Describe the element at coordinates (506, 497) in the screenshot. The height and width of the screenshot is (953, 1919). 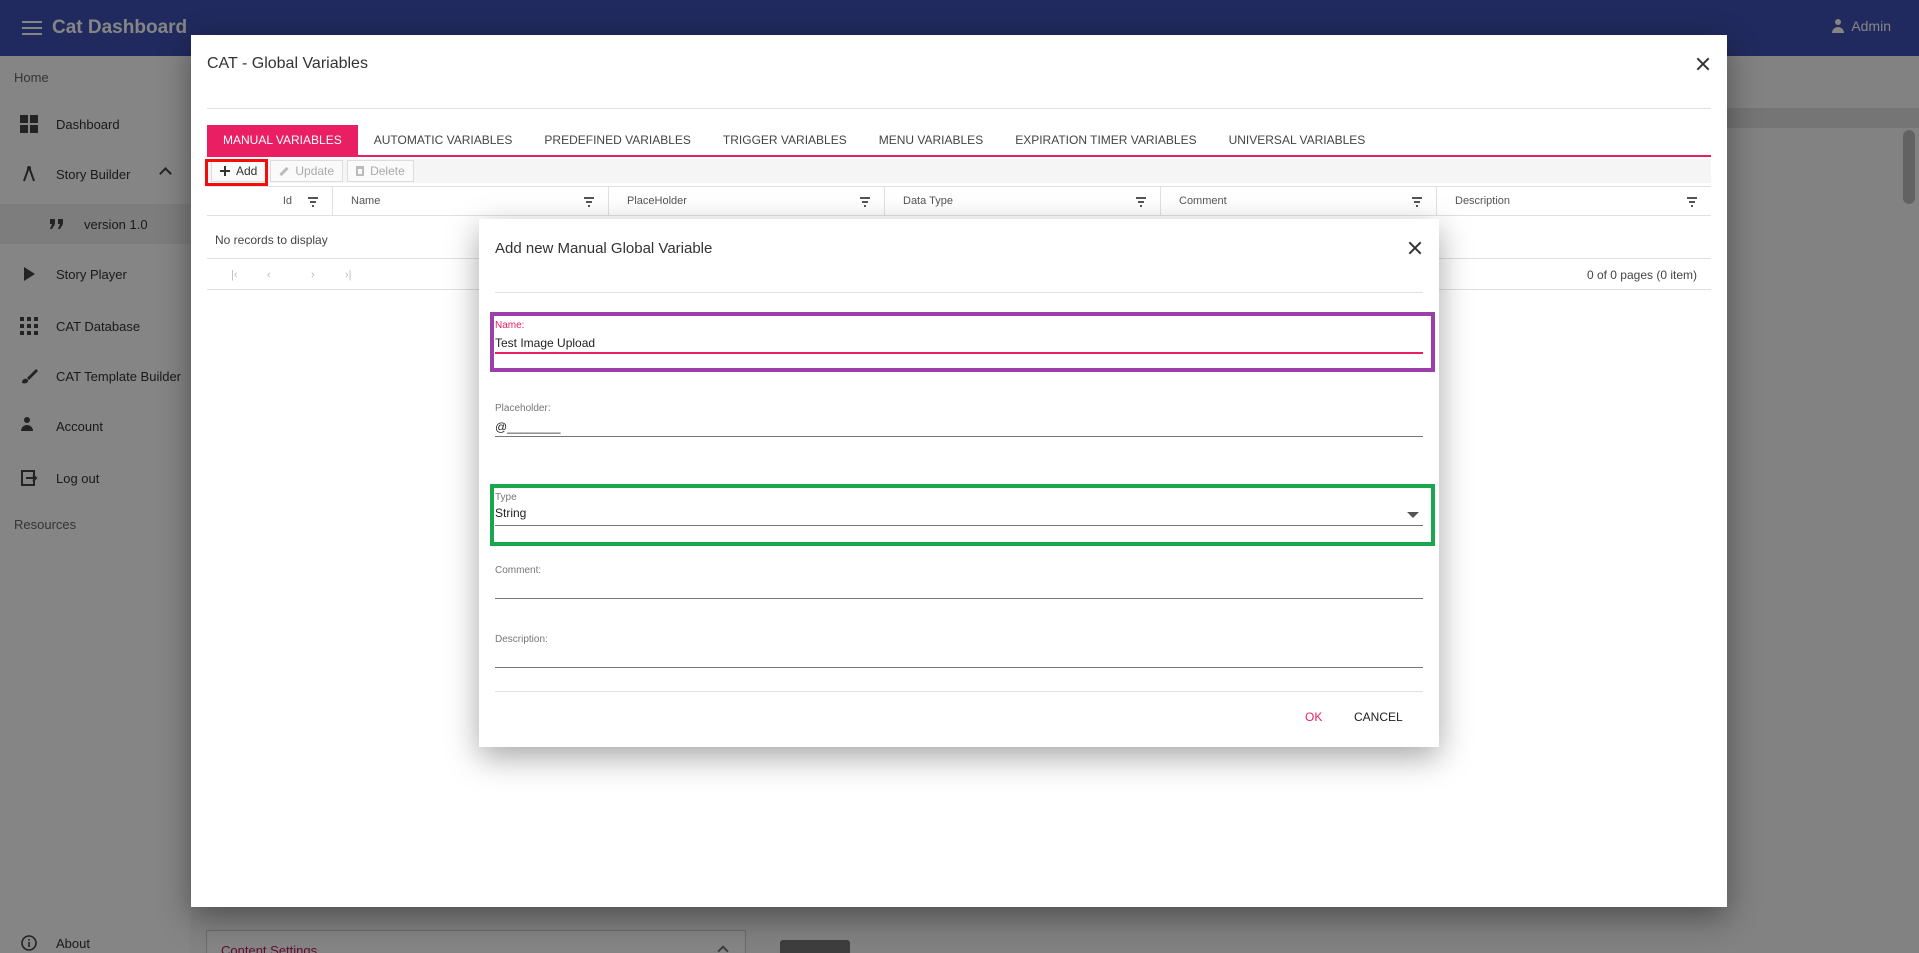
I see `type-label: Type` at that location.